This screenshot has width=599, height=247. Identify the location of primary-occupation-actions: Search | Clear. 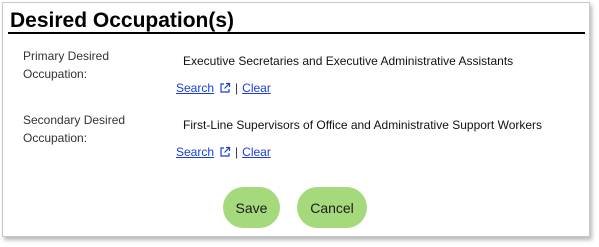
(223, 88).